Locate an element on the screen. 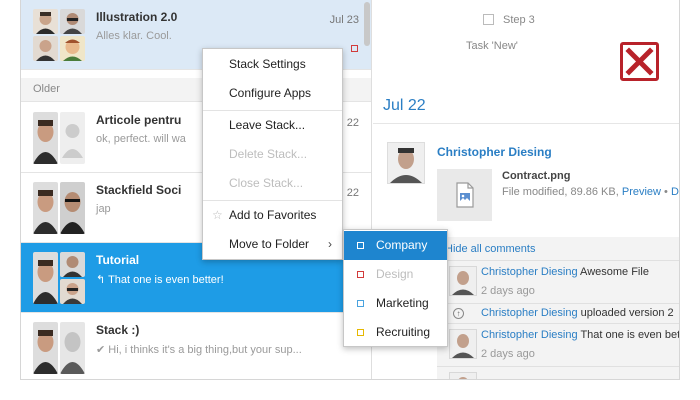 The image size is (700, 400). folder-label: Marketing is located at coordinates (402, 303).